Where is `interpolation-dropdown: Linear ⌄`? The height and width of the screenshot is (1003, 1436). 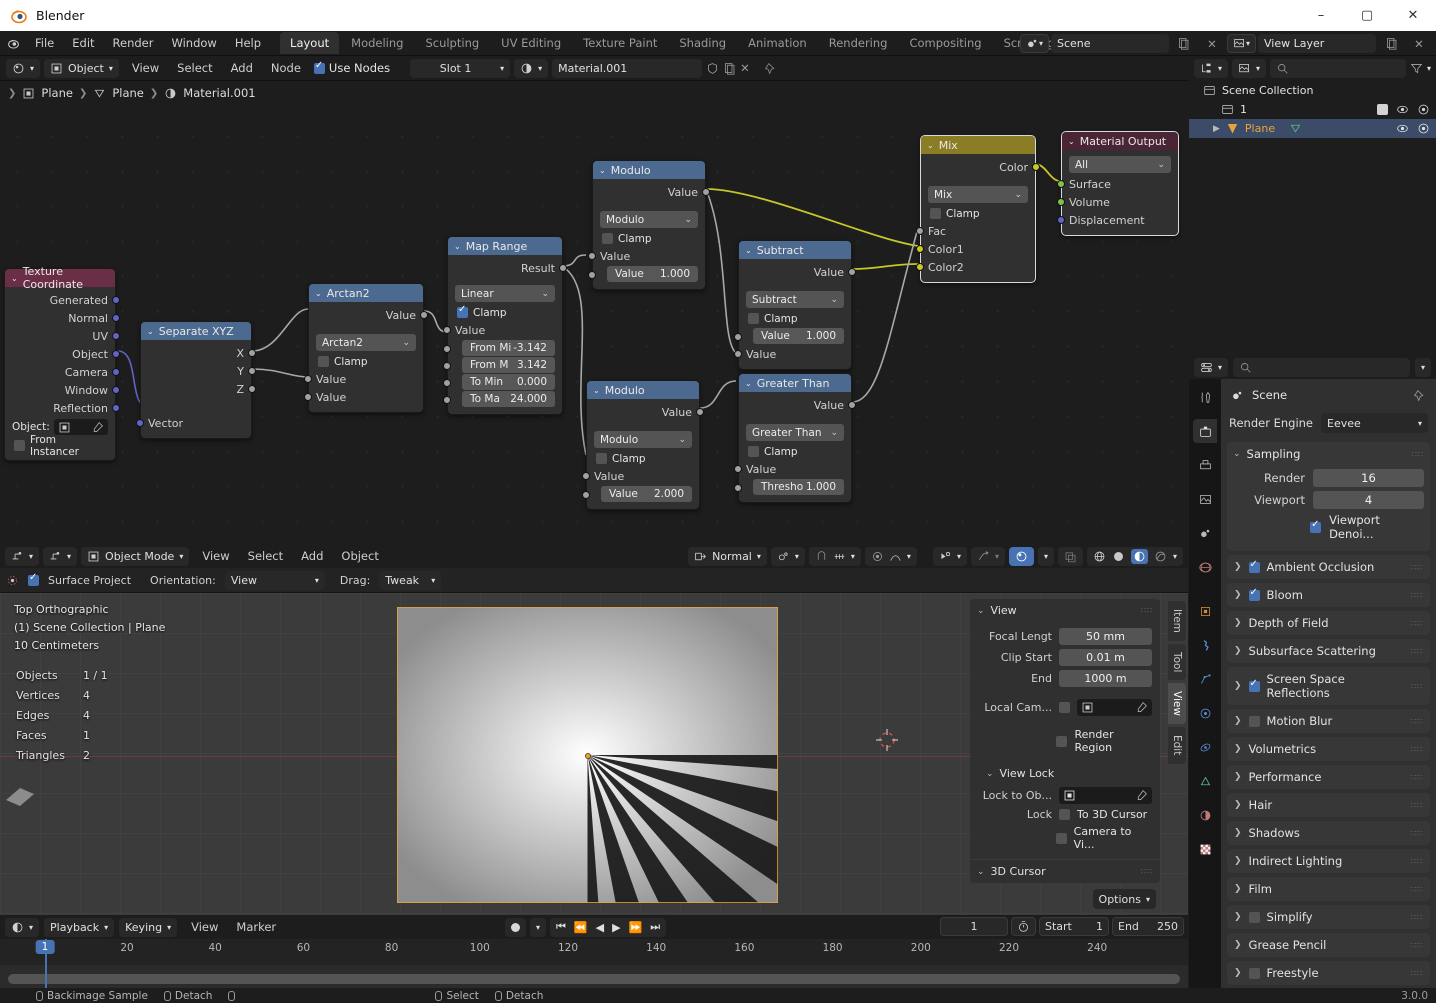
interpolation-dropdown: Linear ⌄ is located at coordinates (505, 293).